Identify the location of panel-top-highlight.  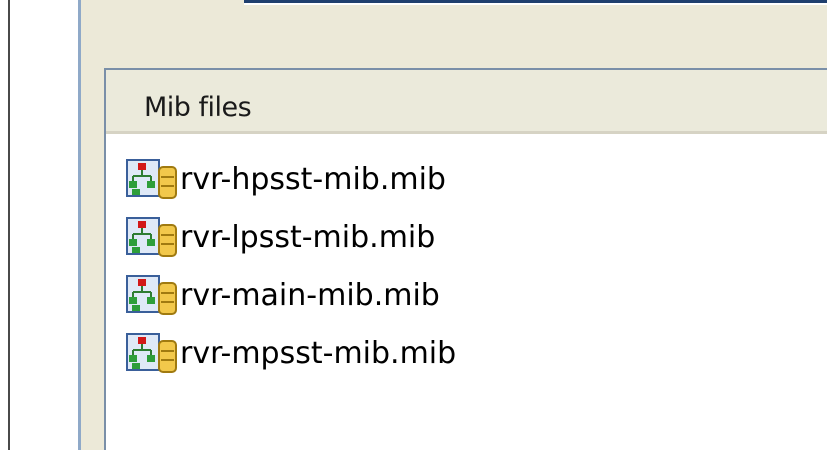
(535, 4).